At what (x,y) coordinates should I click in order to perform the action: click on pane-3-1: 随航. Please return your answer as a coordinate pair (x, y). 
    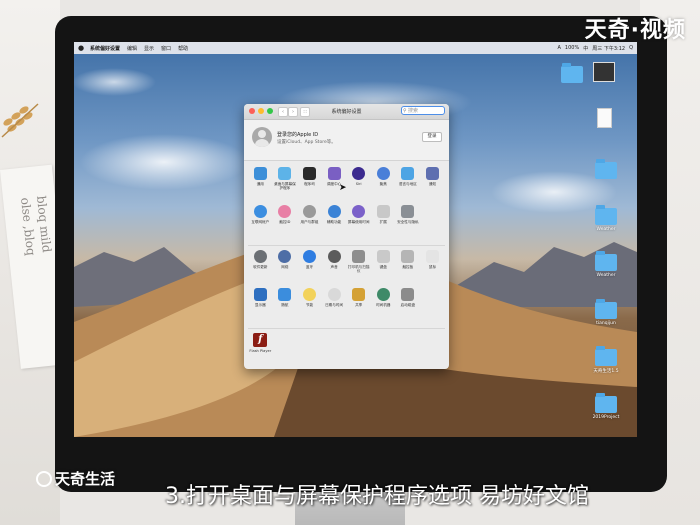
    Looking at the image, I should click on (285, 307).